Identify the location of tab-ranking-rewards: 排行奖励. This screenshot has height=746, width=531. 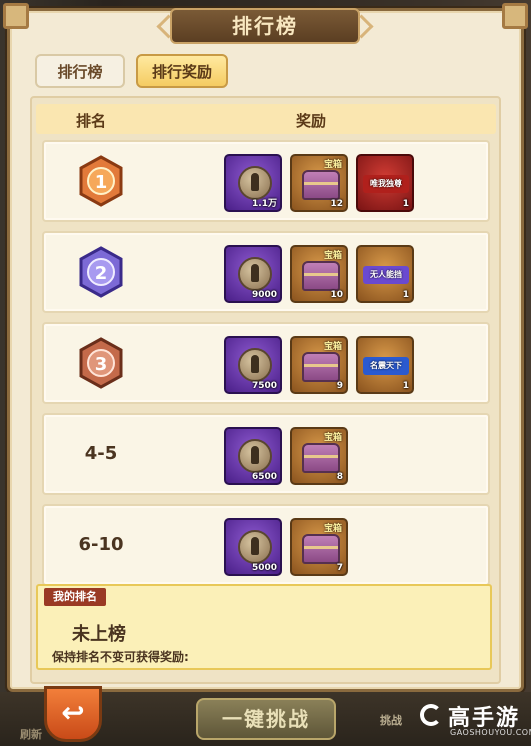
(182, 71).